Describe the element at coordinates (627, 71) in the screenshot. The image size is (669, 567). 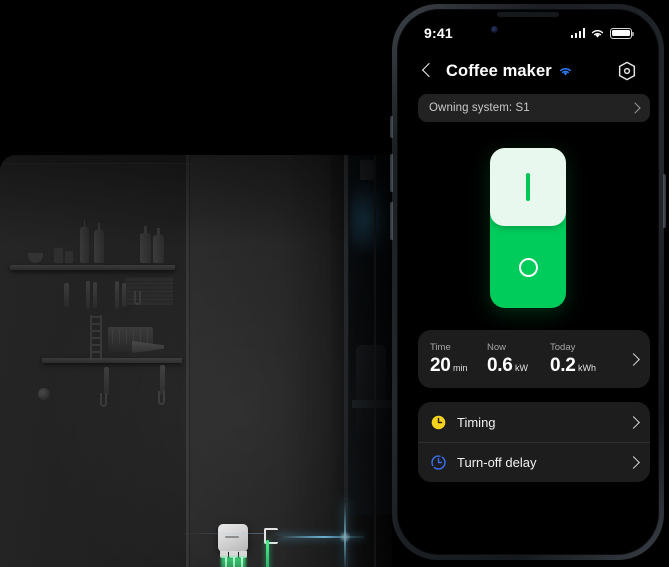
I see `settings-hex-icon` at that location.